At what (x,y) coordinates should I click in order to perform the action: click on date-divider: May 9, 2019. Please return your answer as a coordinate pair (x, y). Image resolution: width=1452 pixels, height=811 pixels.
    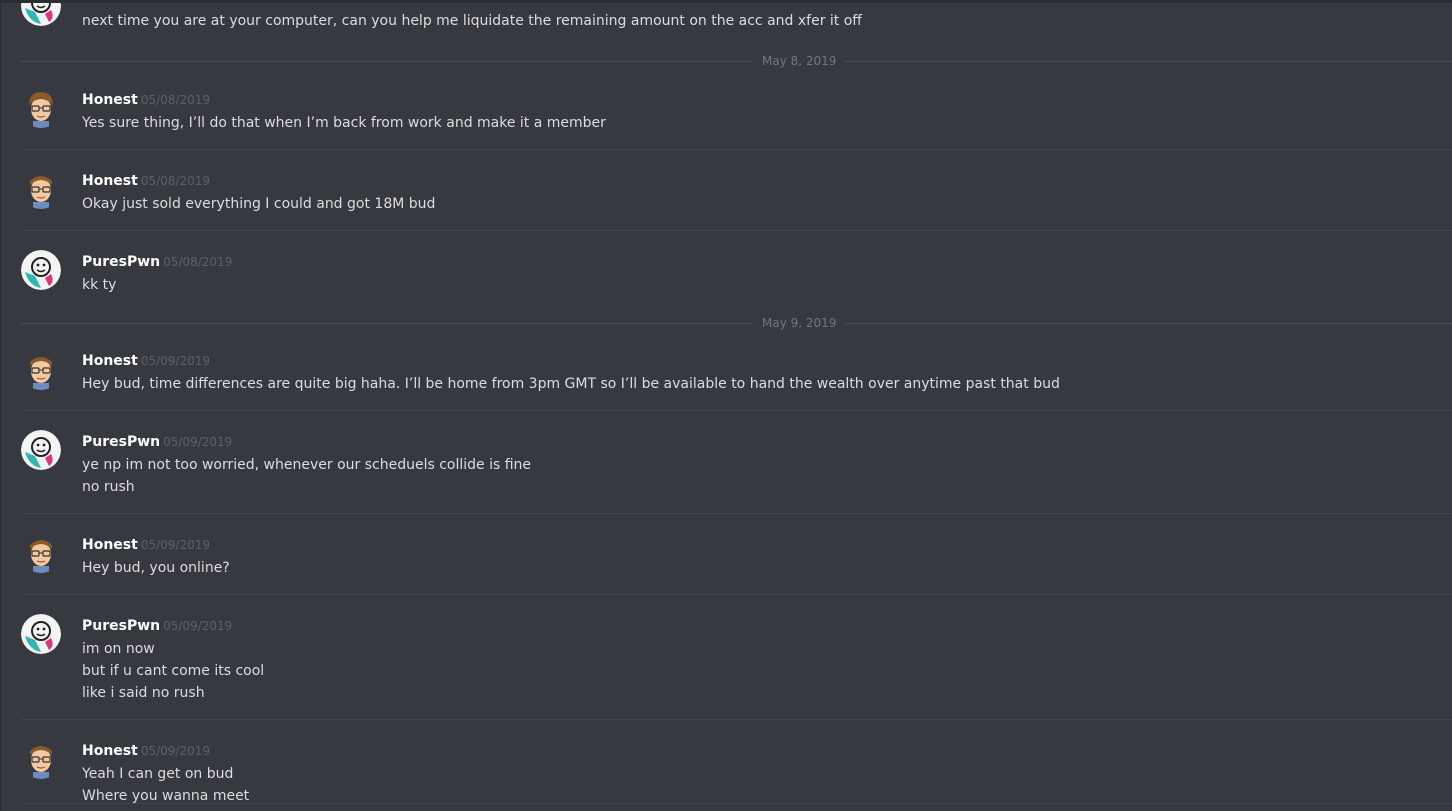
    Looking at the image, I should click on (736, 323).